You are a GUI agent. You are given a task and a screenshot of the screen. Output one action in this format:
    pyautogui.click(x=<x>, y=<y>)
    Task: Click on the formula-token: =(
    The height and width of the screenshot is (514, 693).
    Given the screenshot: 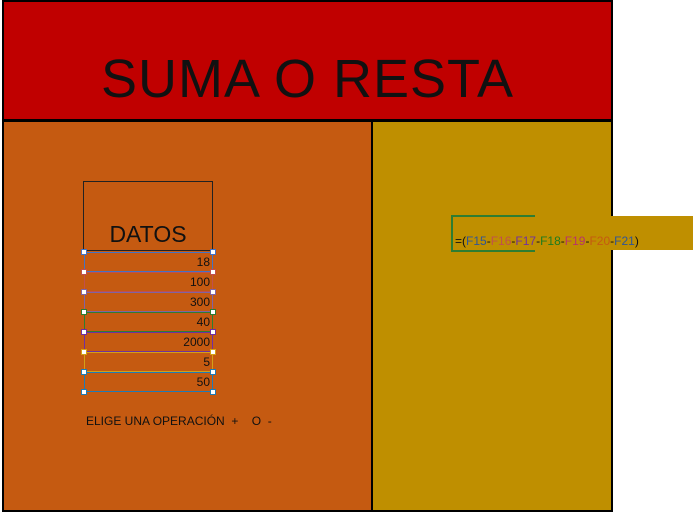 What is the action you would take?
    pyautogui.click(x=461, y=241)
    